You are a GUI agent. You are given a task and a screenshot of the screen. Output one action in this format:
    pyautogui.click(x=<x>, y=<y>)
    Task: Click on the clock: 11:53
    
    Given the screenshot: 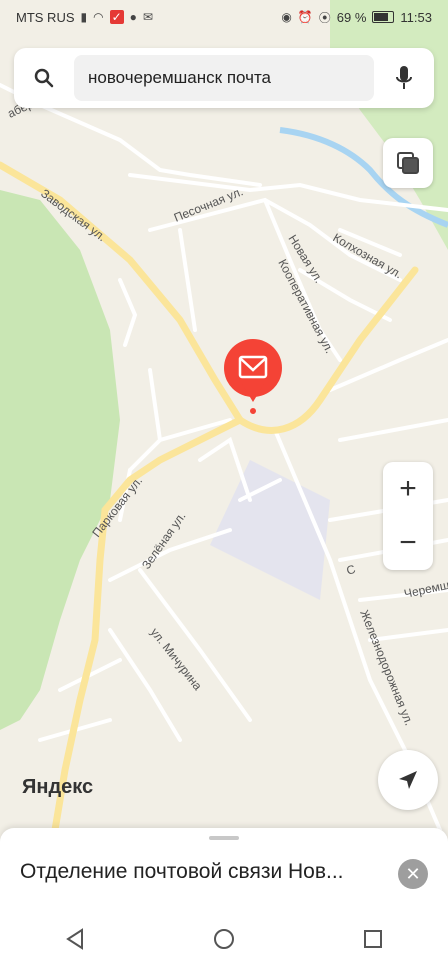 What is the action you would take?
    pyautogui.click(x=416, y=17)
    